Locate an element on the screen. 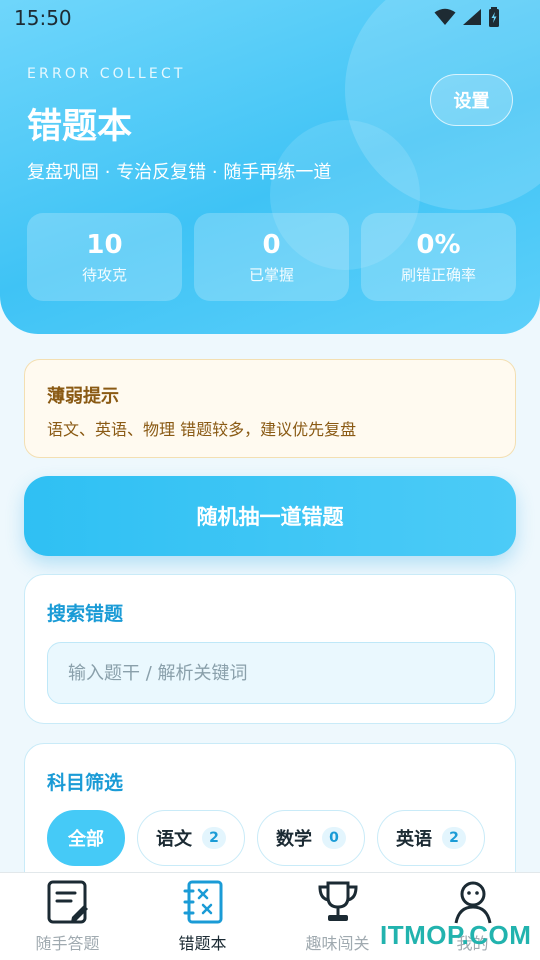  stat-value: 0% is located at coordinates (438, 244).